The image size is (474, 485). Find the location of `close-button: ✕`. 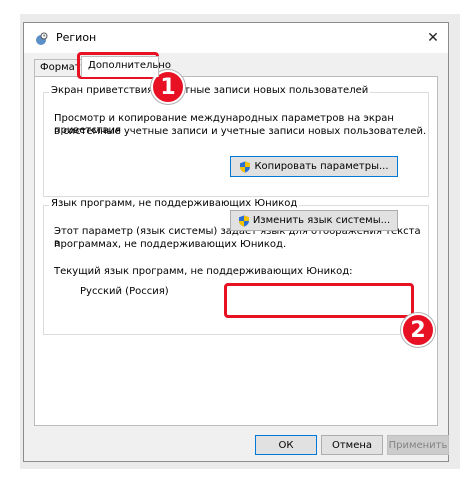

close-button: ✕ is located at coordinates (433, 38).